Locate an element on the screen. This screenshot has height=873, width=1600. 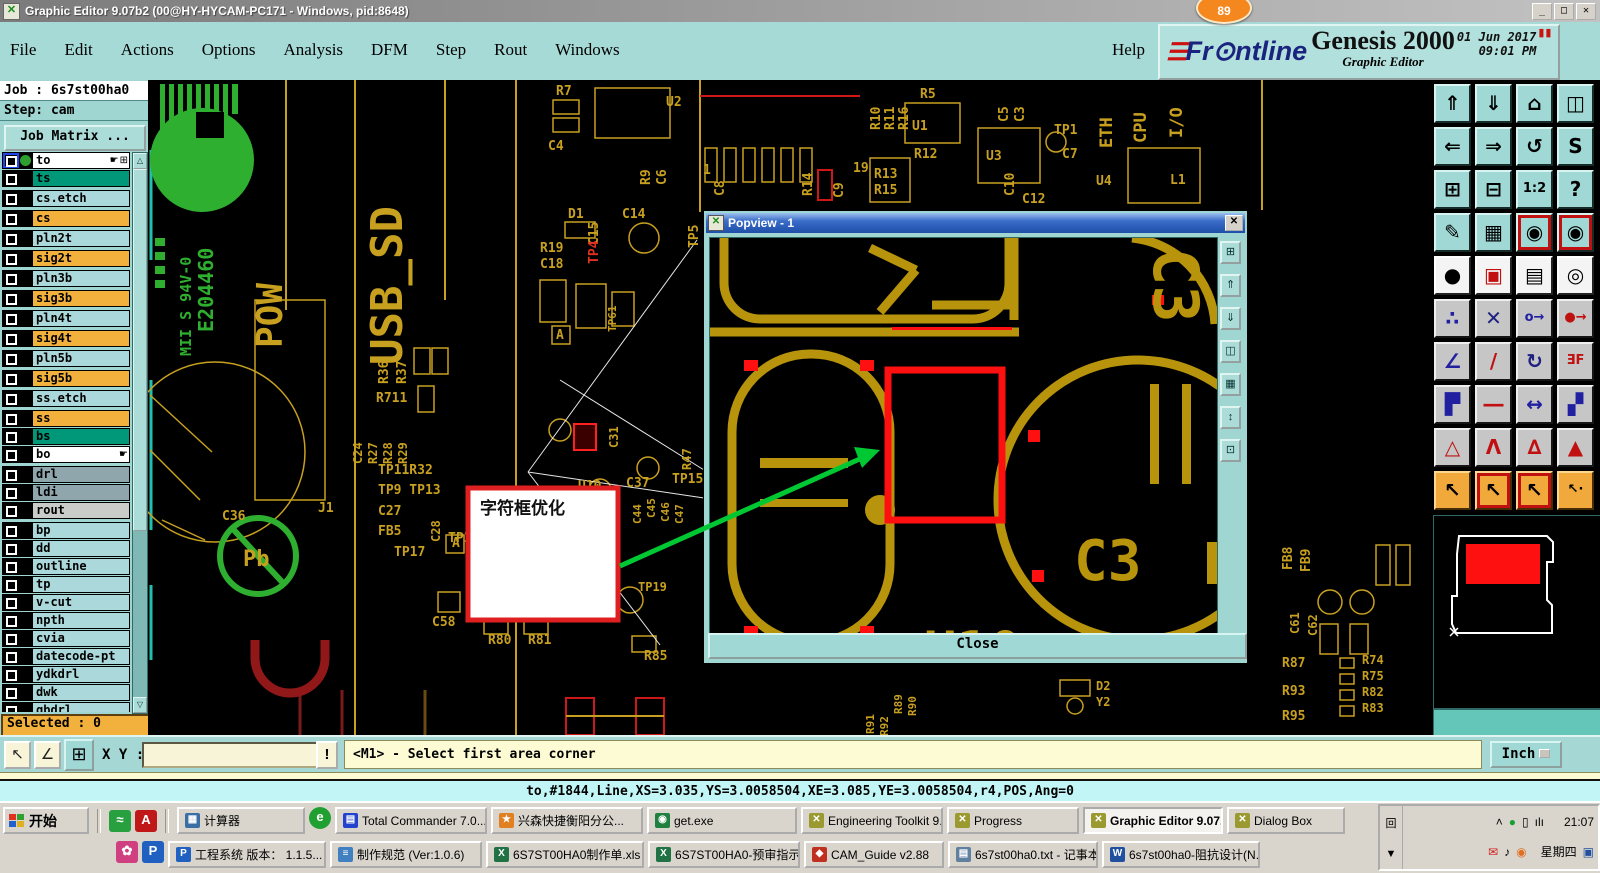
popview-window-icon: ◫ is located at coordinates (1230, 351).